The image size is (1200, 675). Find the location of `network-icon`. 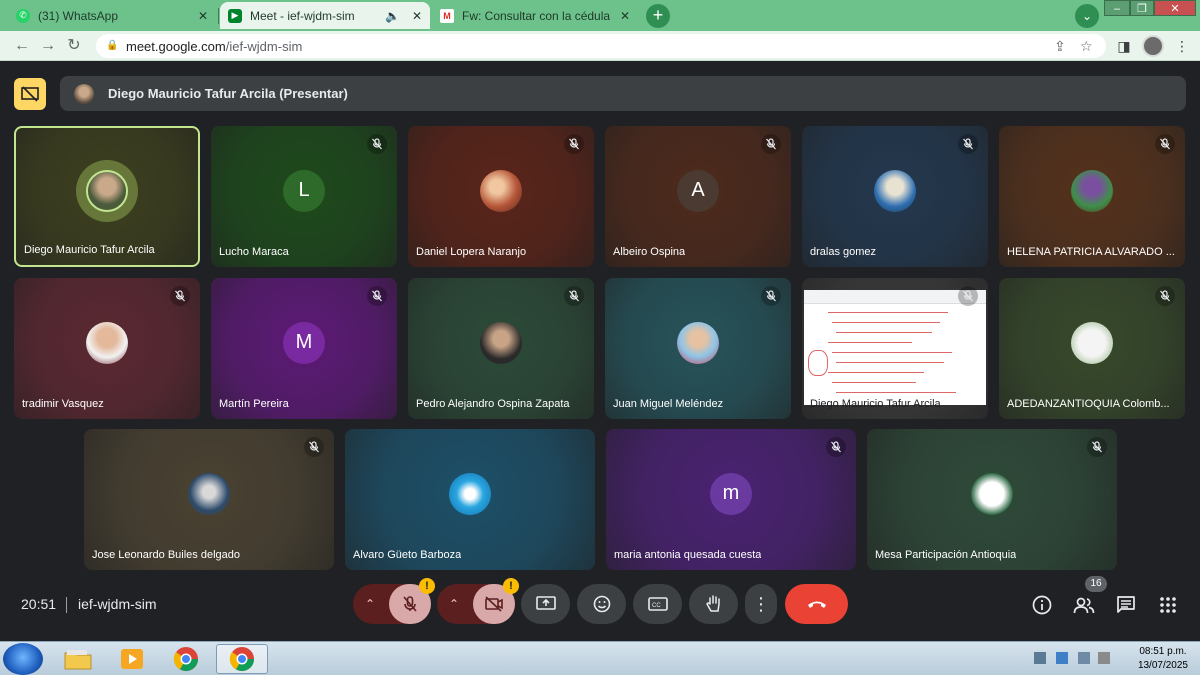

network-icon is located at coordinates (1040, 658).